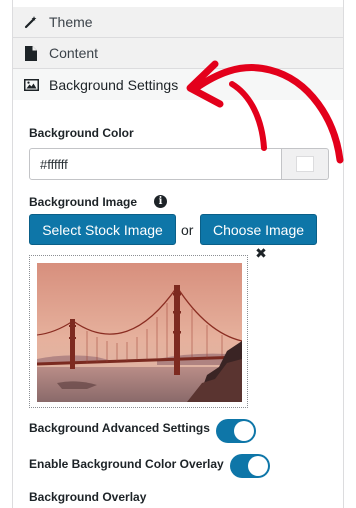  I want to click on enable-background-color-overlay-toggle, so click(250, 466).